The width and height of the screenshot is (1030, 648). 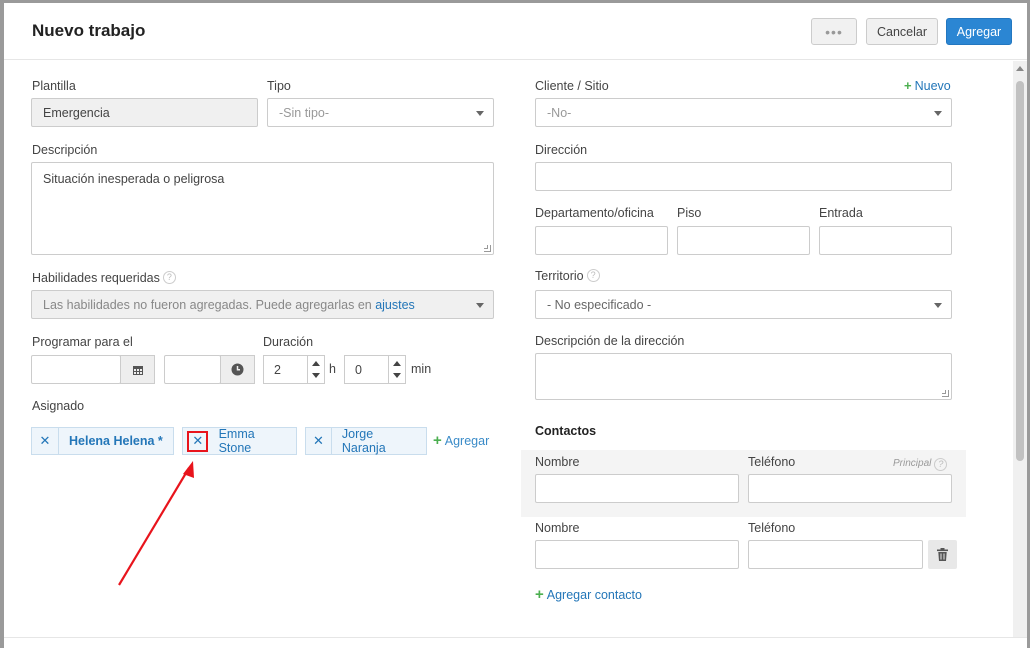 What do you see at coordinates (375, 369) in the screenshot?
I see `minutes-stepper: 0` at bounding box center [375, 369].